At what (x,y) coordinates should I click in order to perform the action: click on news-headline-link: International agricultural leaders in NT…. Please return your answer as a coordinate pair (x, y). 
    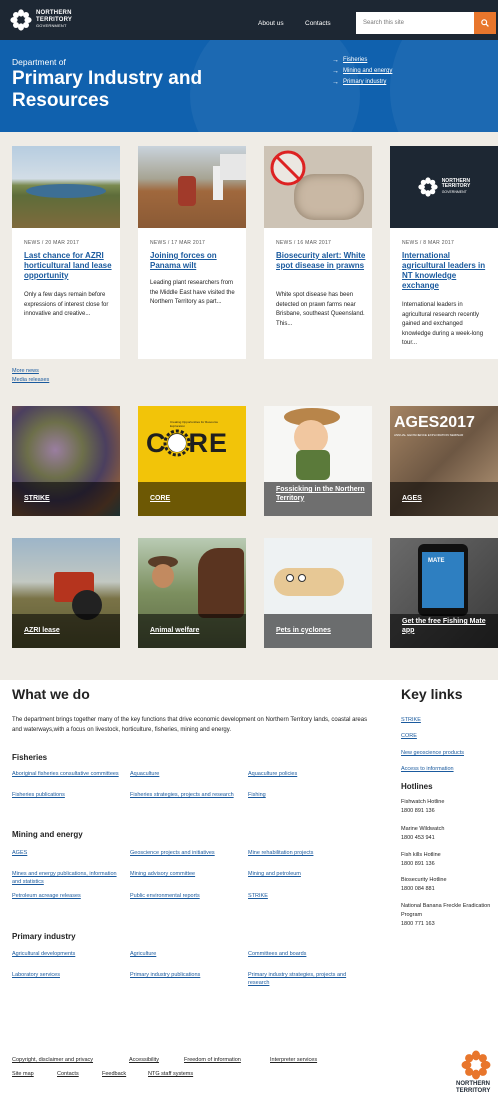
    Looking at the image, I should click on (447, 271).